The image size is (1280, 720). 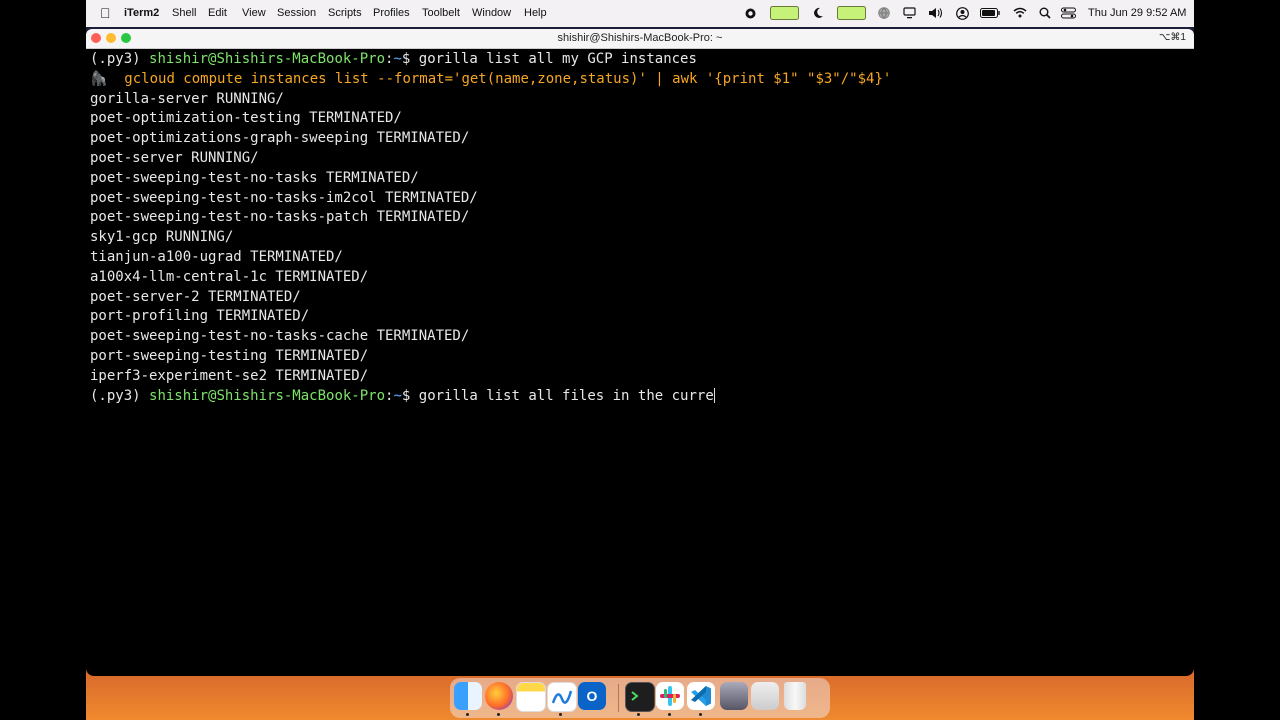 I want to click on window-titlebar: shishir@Shishirs-MacBook-Pro: ~ ⌥⌘1, so click(x=640, y=39).